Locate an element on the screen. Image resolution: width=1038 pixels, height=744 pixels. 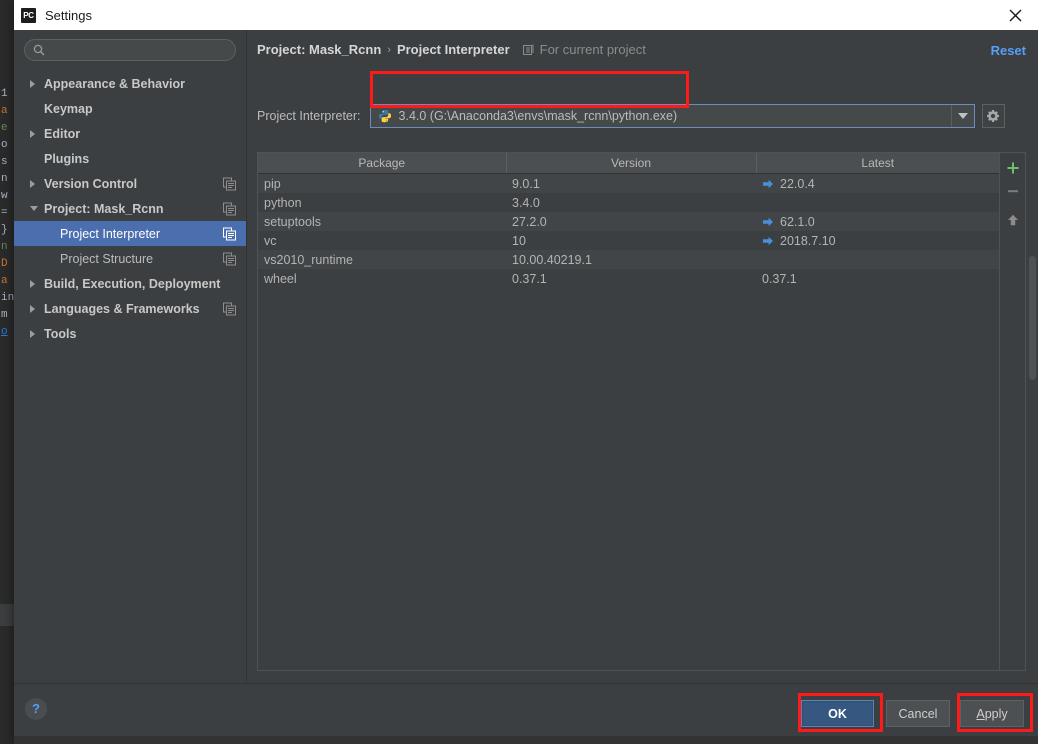
sidebar-item-editor: Editor is located at coordinates (130, 133).